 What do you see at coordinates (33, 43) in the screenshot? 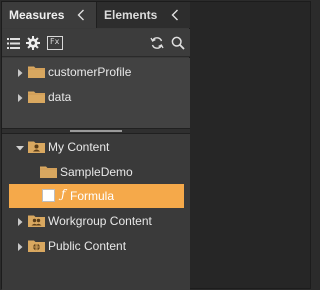
I see `gear-icon` at bounding box center [33, 43].